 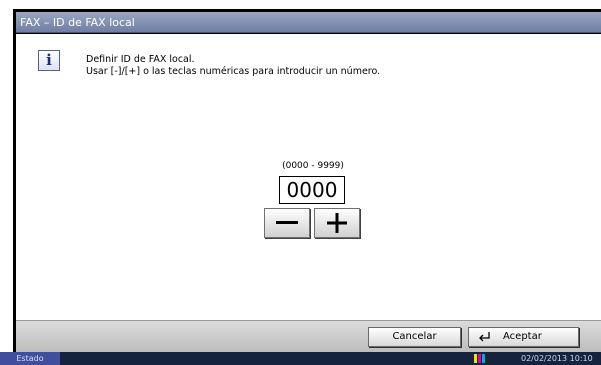 What do you see at coordinates (312, 190) in the screenshot?
I see `fax-id-value-field: 0000` at bounding box center [312, 190].